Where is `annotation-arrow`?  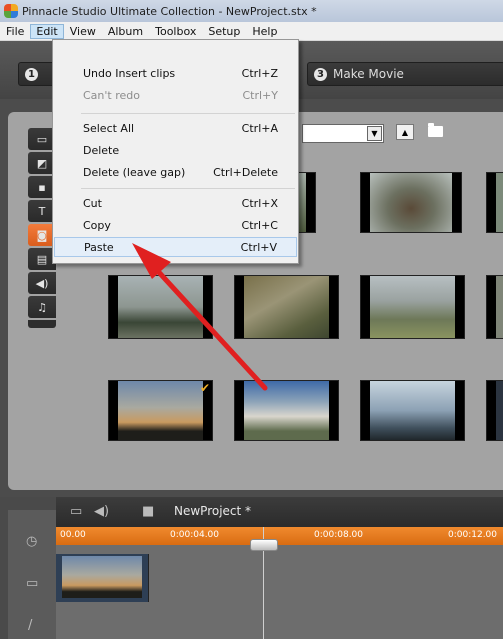
annotation-arrow is located at coordinates (200, 317).